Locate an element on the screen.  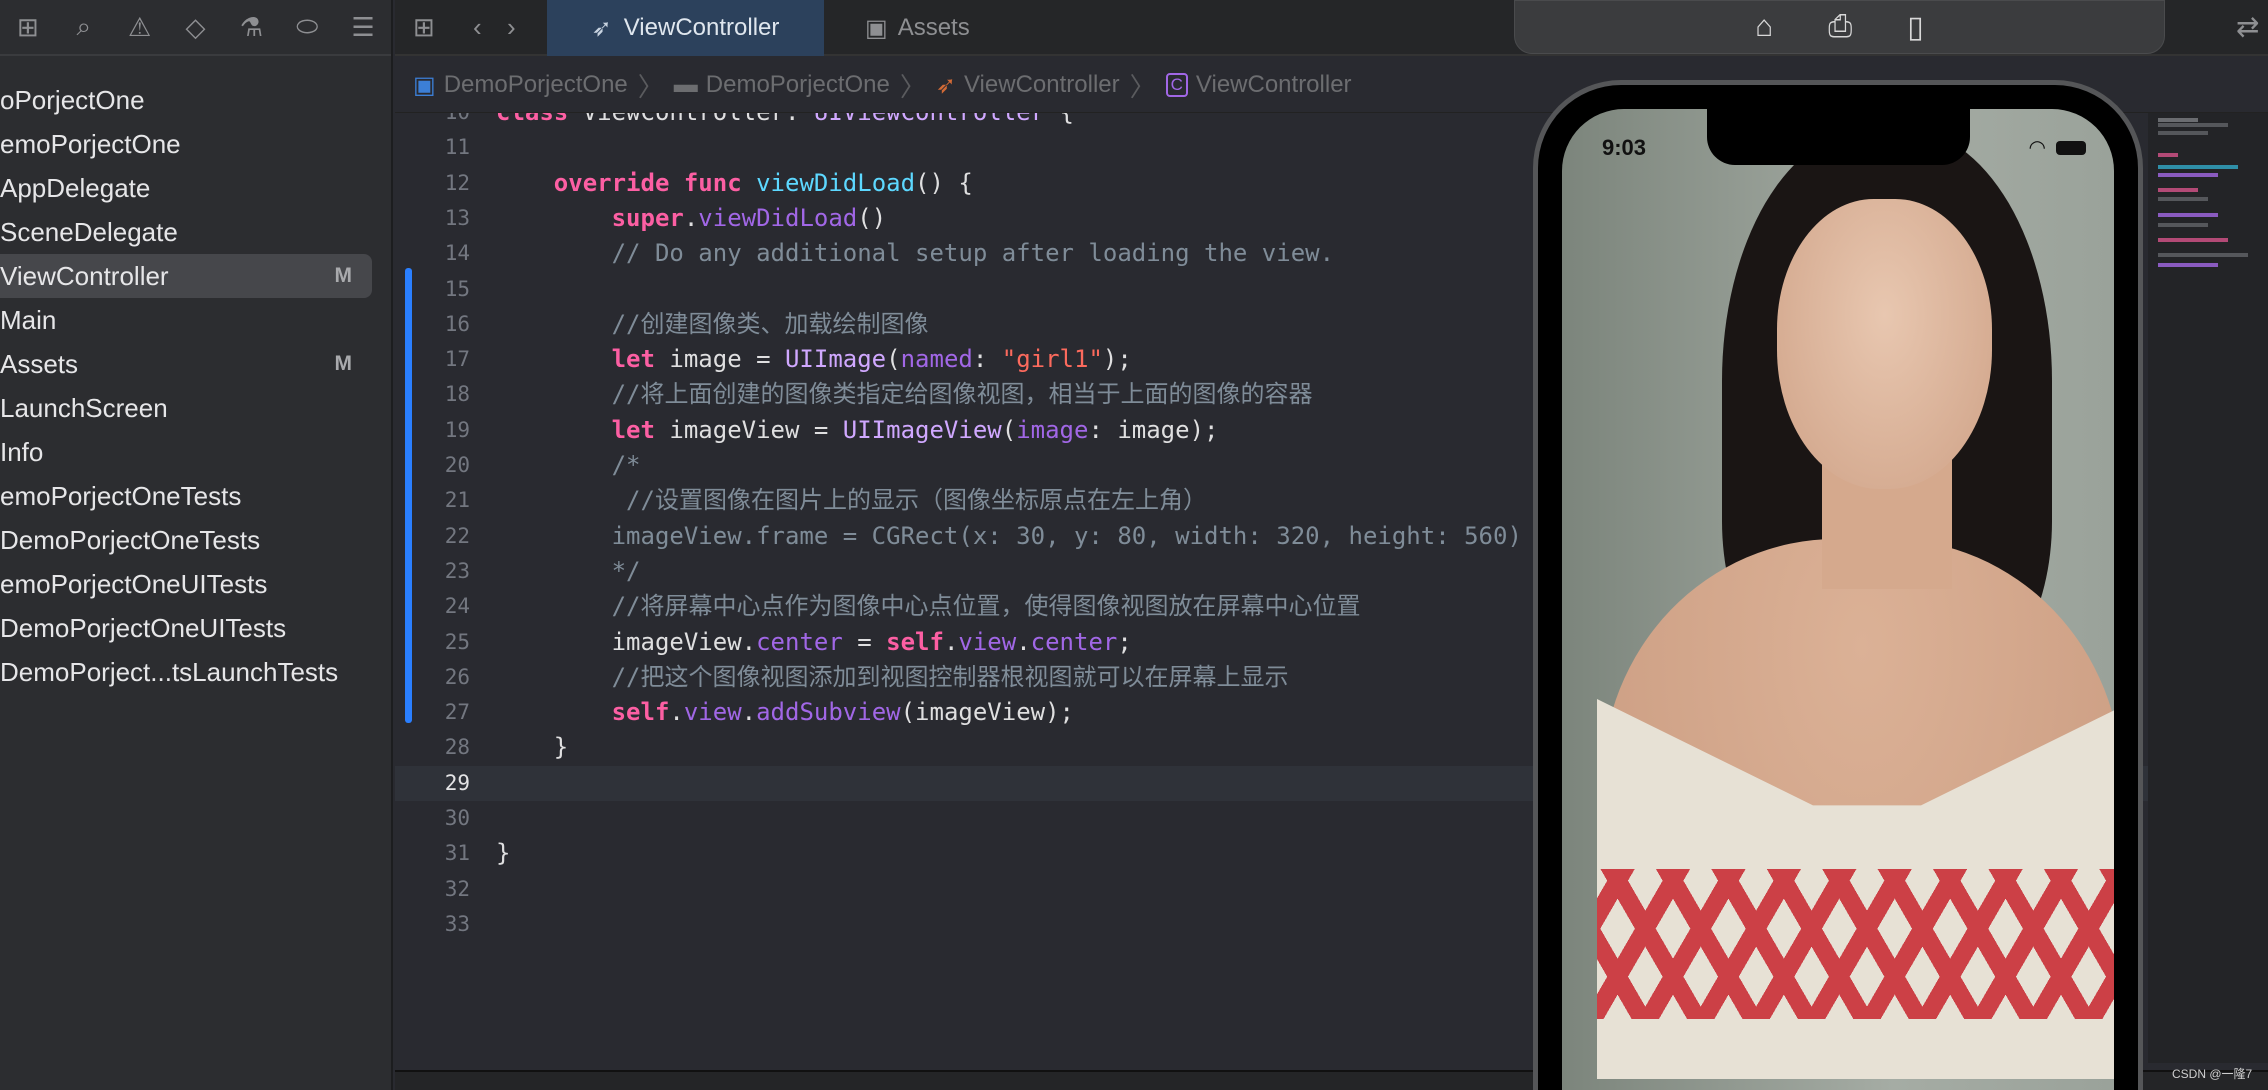
swift-icon: ➶ is located at coordinates (601, 28).